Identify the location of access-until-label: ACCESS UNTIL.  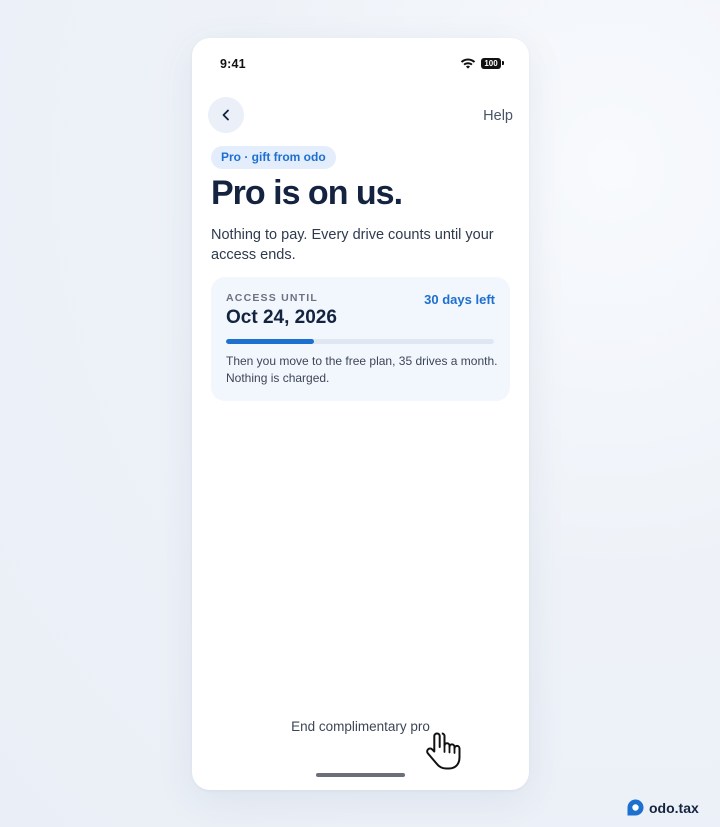
(272, 298).